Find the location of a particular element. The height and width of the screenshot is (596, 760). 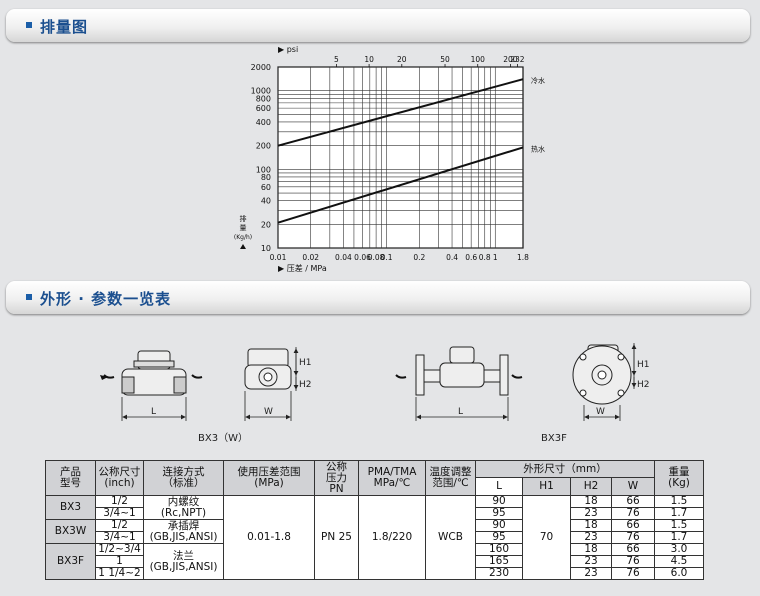

weight-cell: 6.0 is located at coordinates (679, 573).